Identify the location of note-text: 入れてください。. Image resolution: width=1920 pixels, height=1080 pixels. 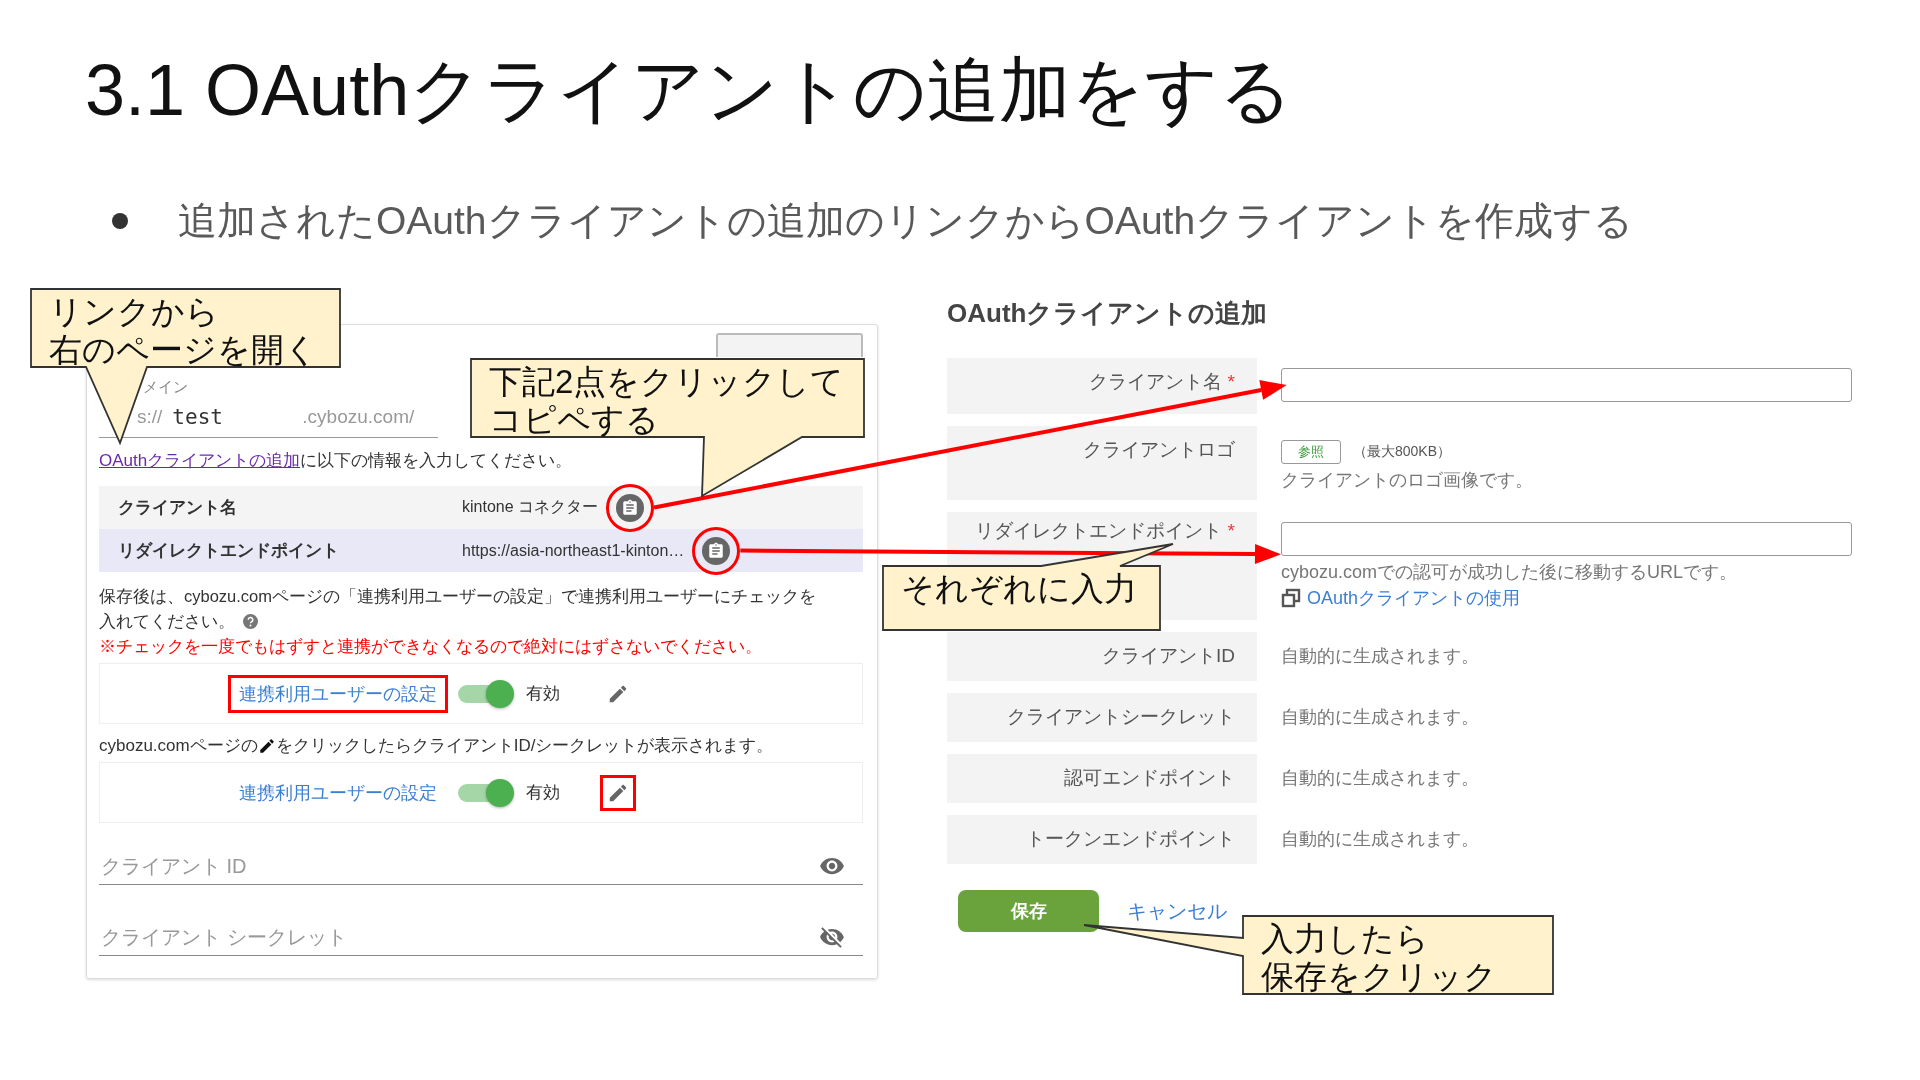
(167, 621).